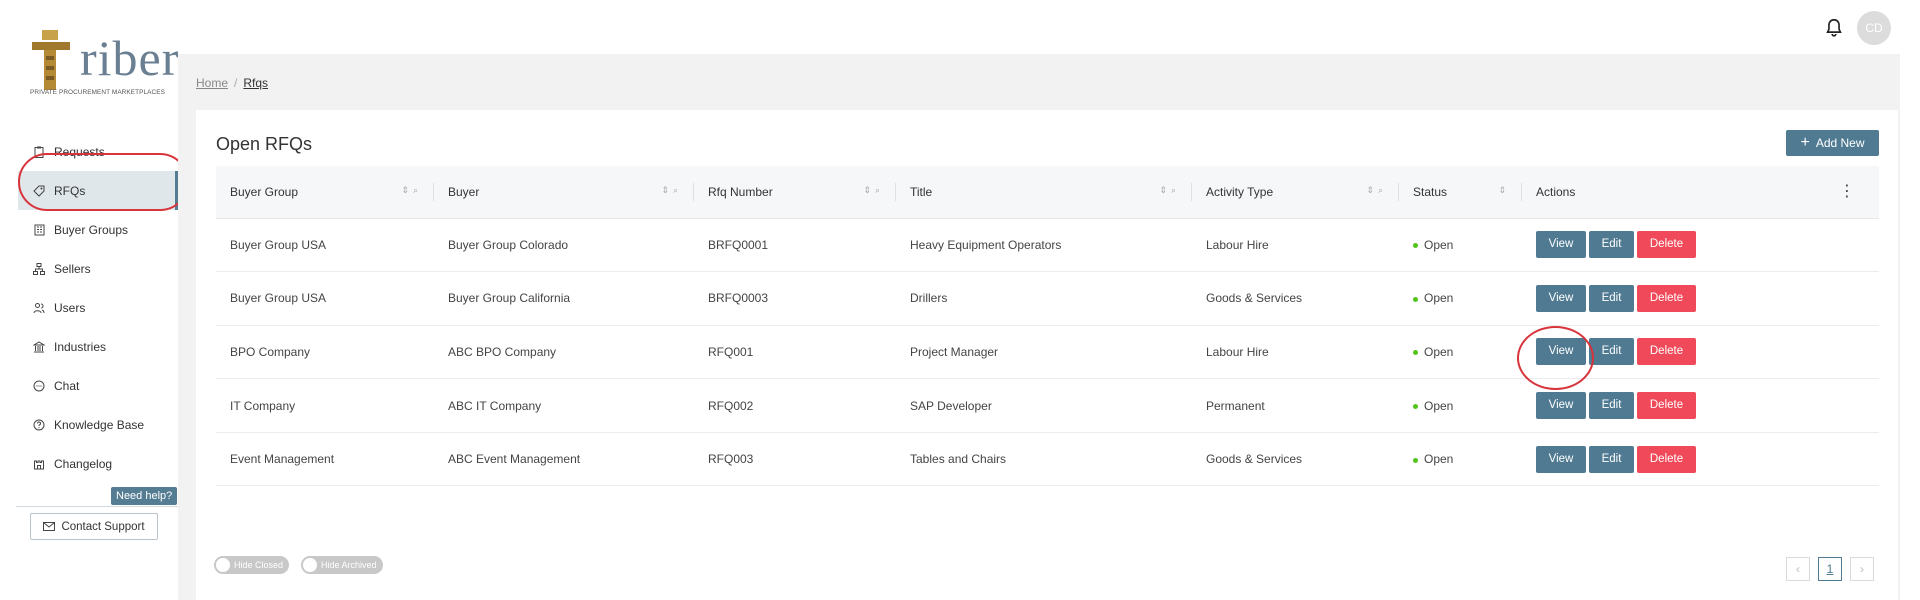 The width and height of the screenshot is (1920, 600). Describe the element at coordinates (99, 506) in the screenshot. I see `help-divider` at that location.